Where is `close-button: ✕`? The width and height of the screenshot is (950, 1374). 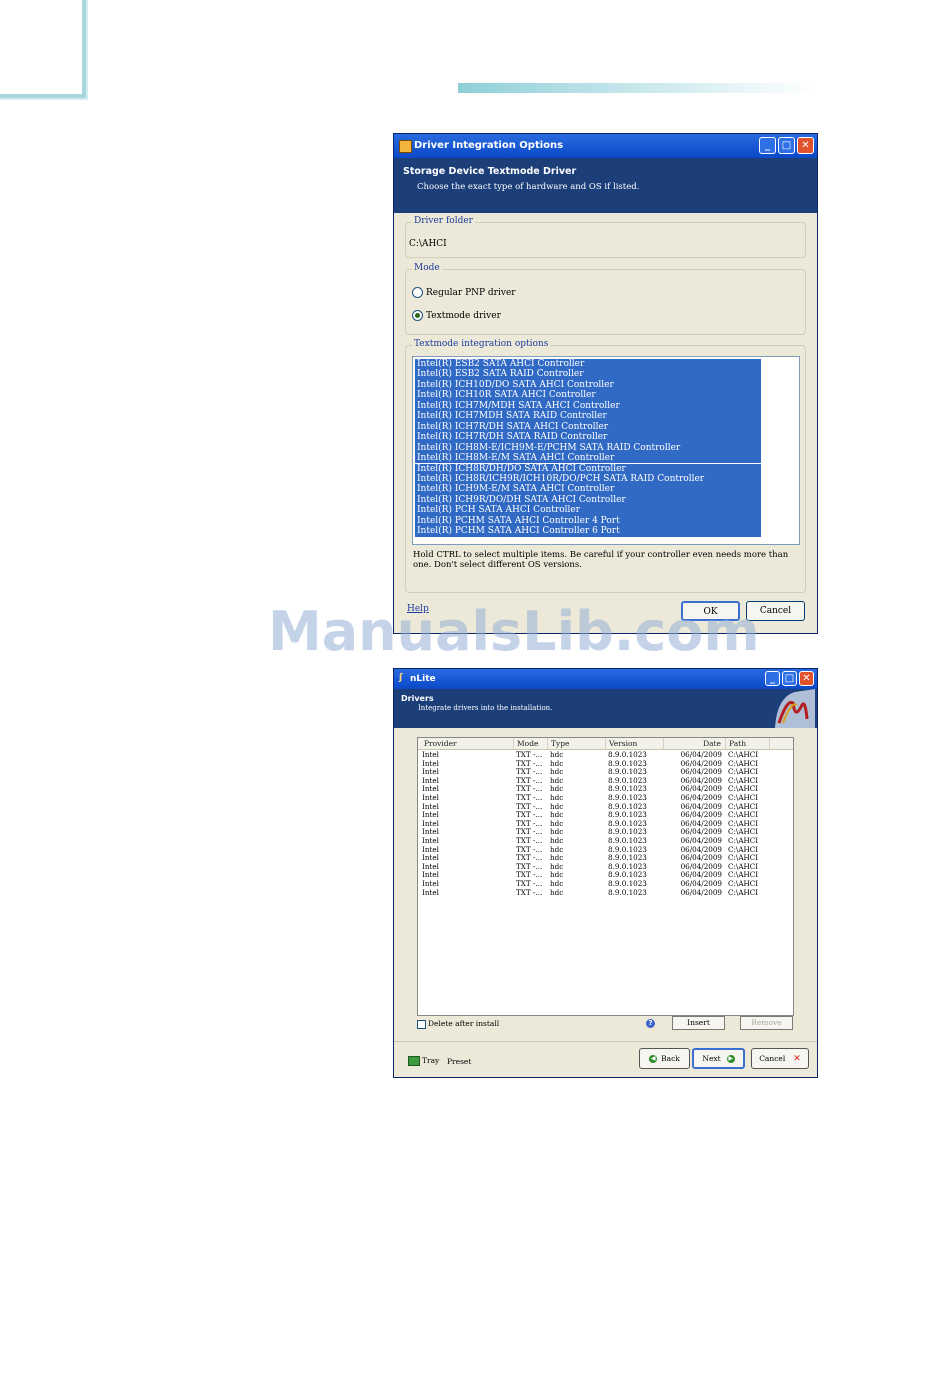 close-button: ✕ is located at coordinates (805, 145).